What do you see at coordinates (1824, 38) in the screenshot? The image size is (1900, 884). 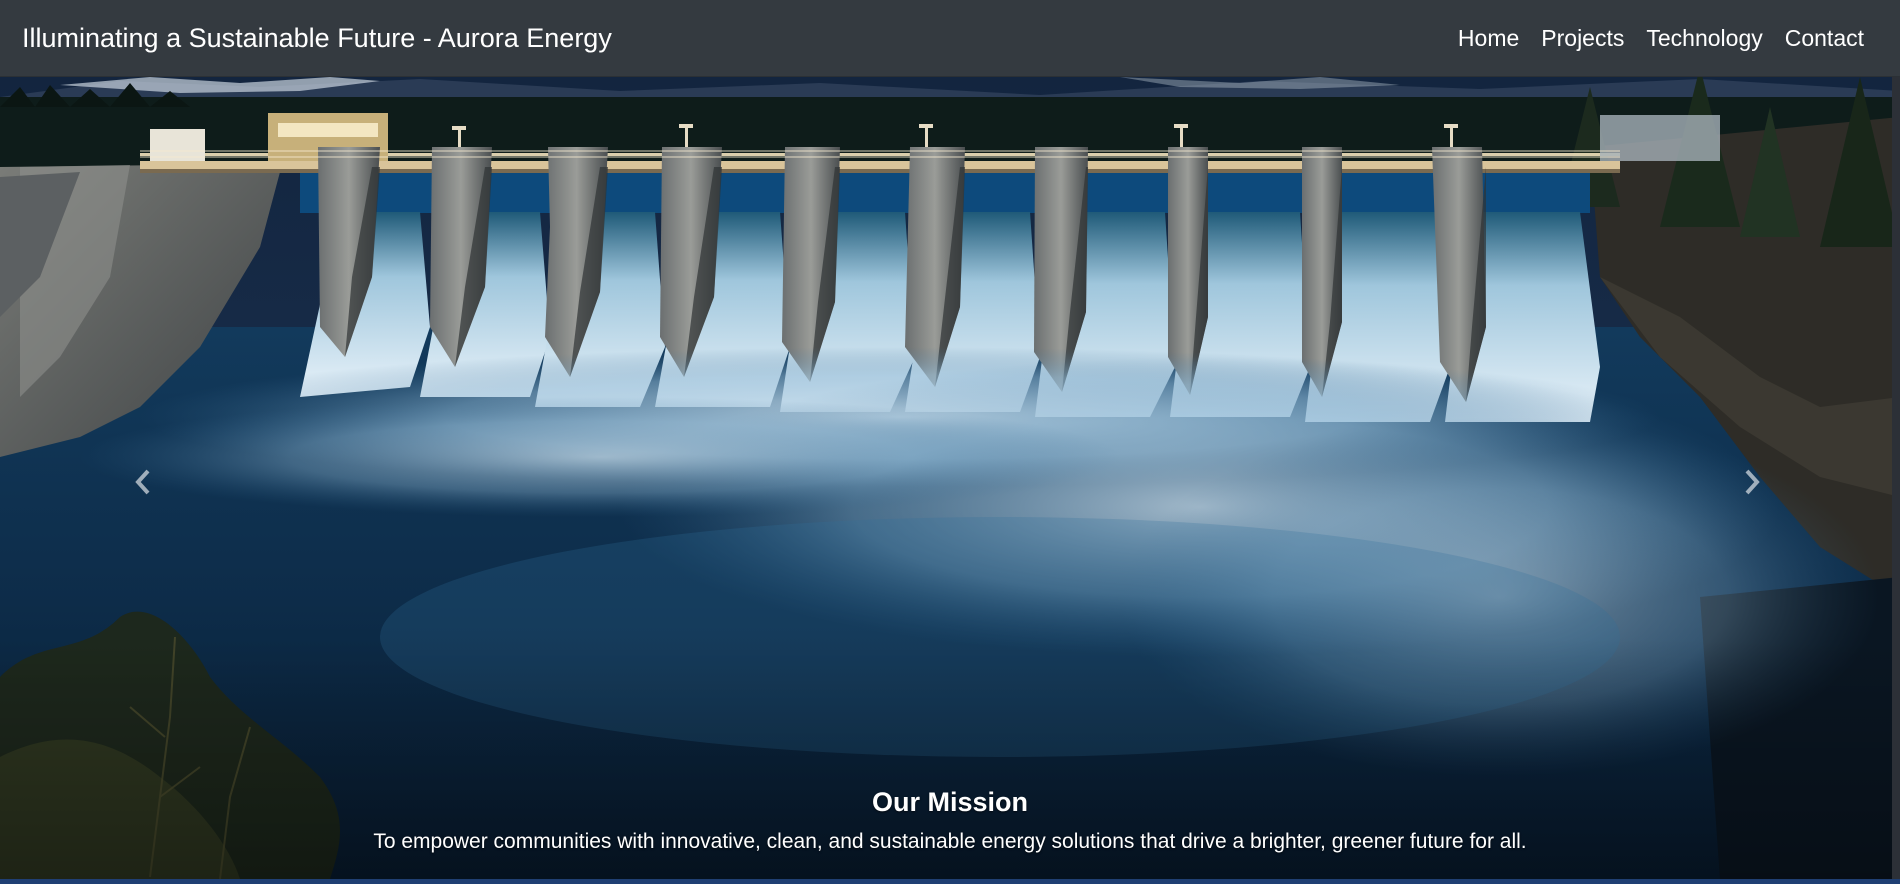 I see `nav-link-contact: Contact` at bounding box center [1824, 38].